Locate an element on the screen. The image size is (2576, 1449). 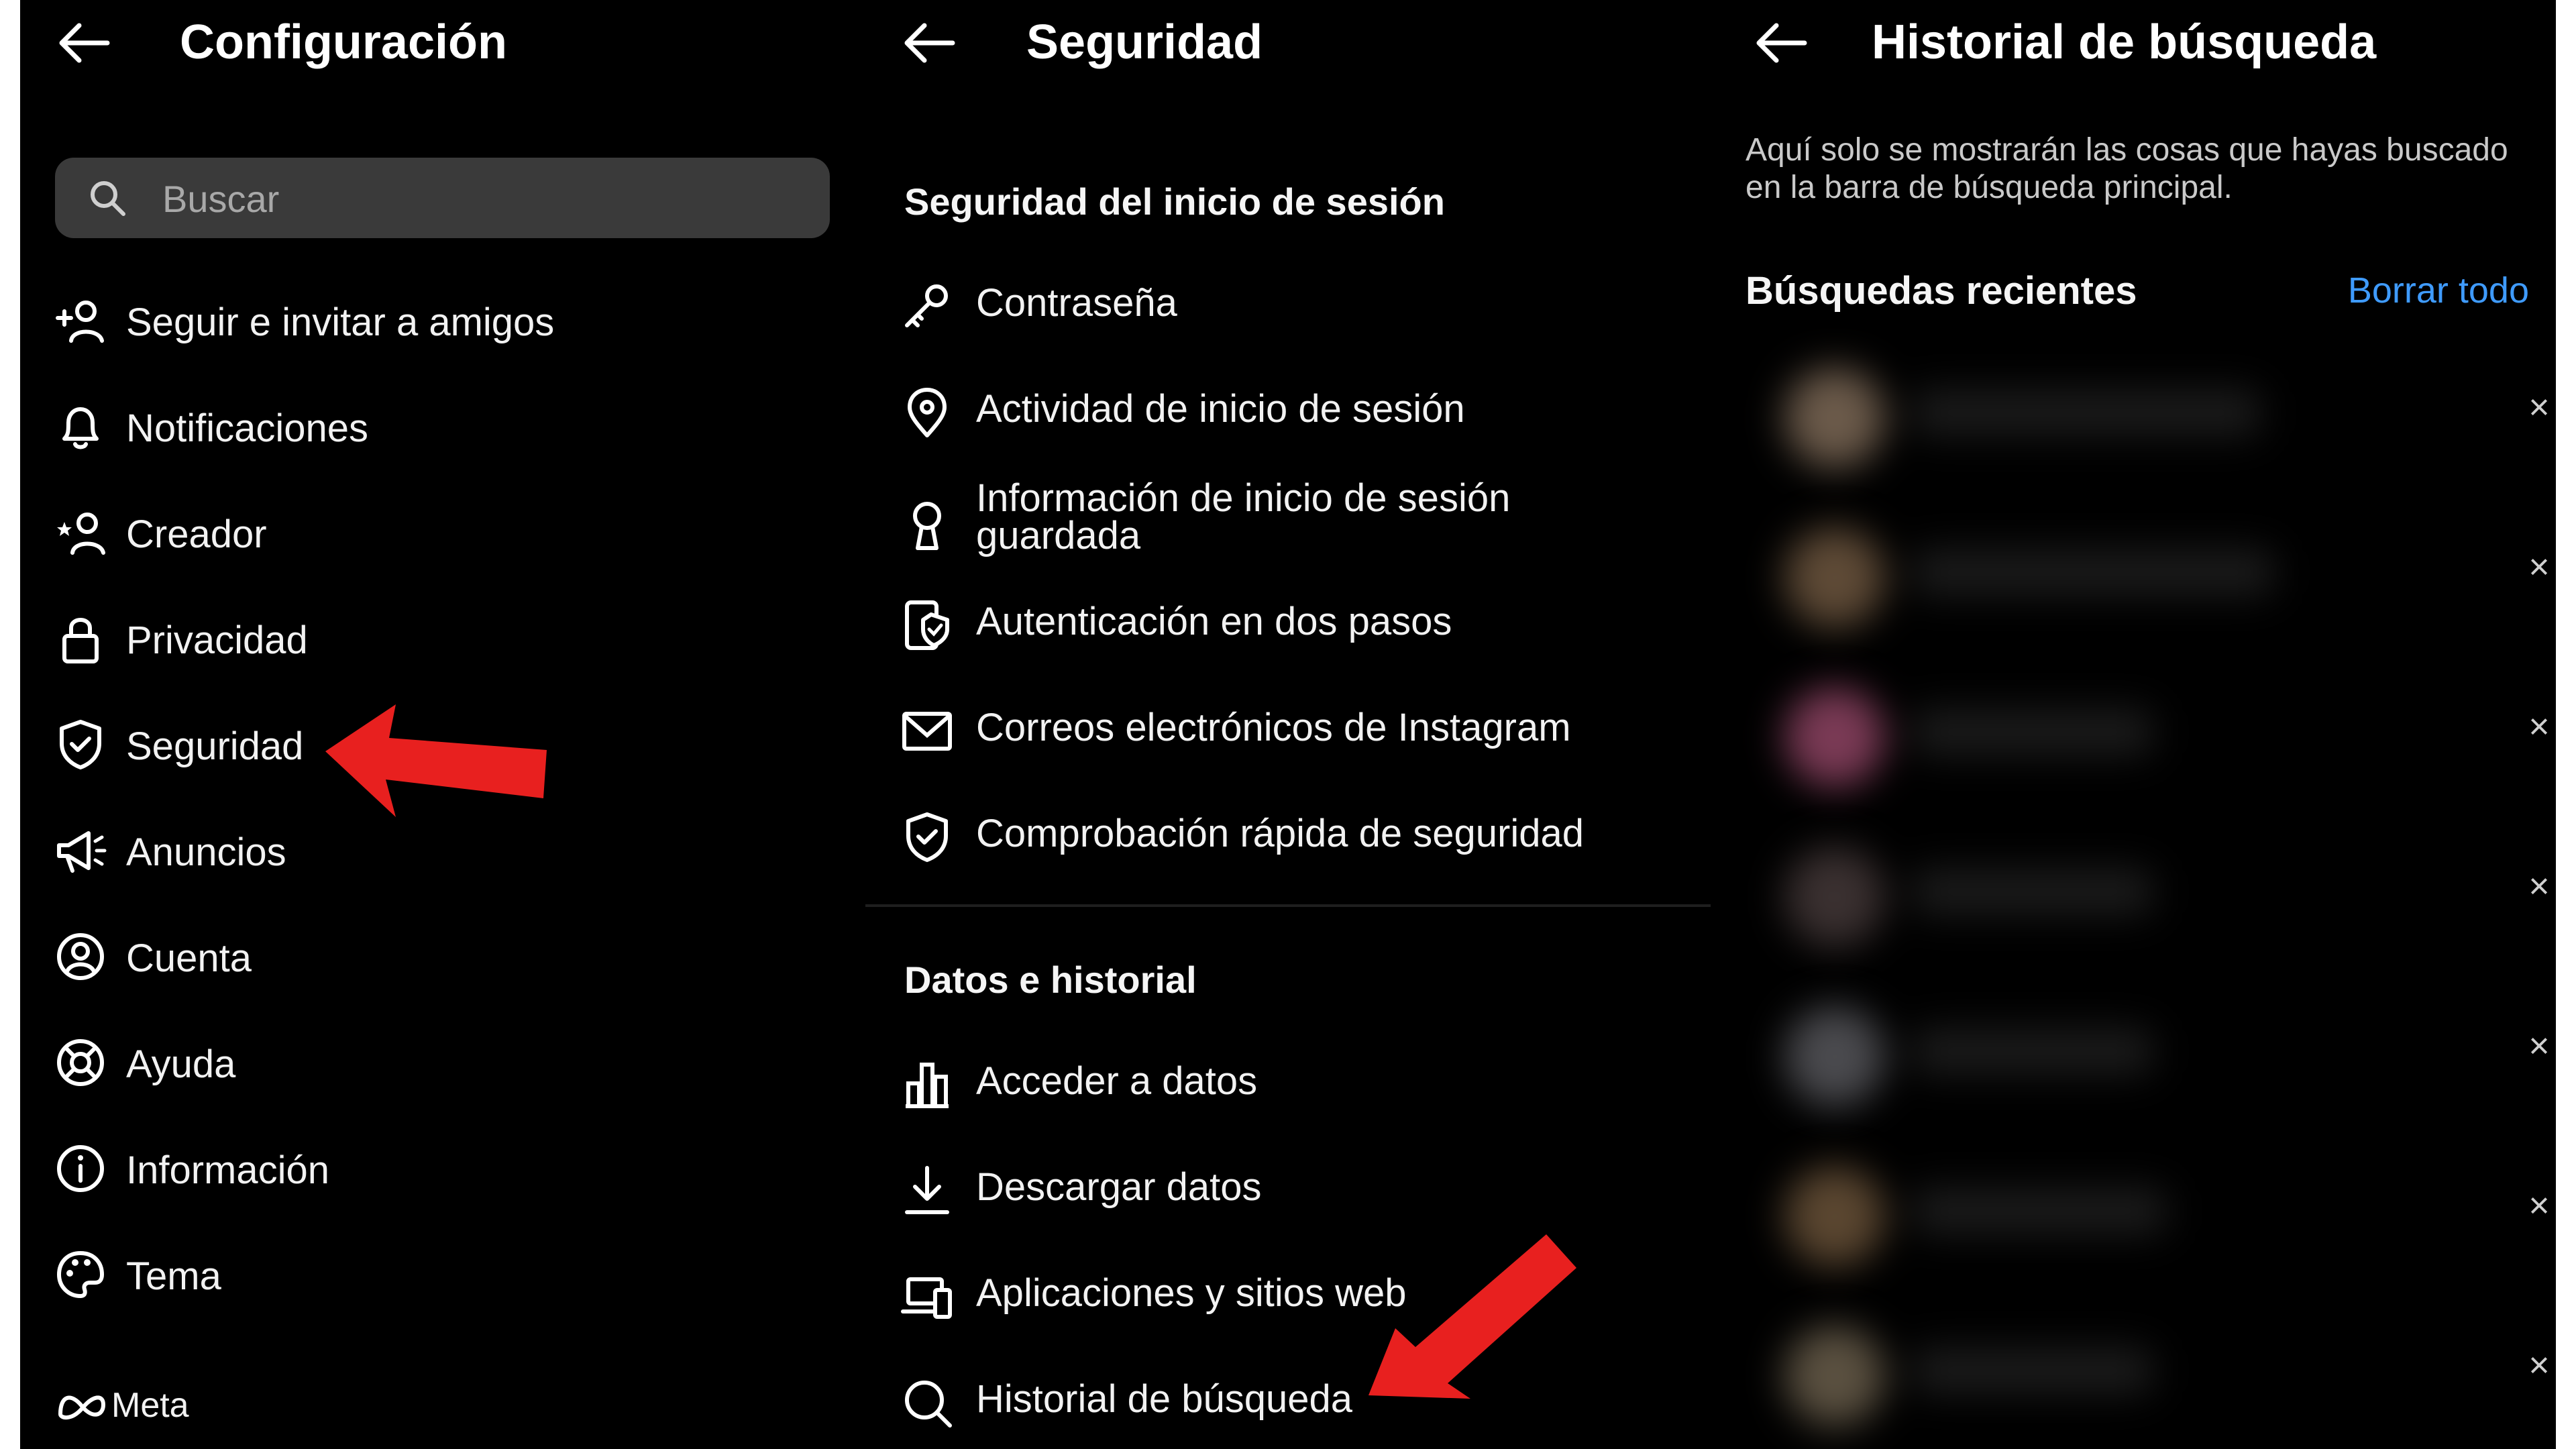
settings-item-privacy: Privacidad is located at coordinates (442, 636).